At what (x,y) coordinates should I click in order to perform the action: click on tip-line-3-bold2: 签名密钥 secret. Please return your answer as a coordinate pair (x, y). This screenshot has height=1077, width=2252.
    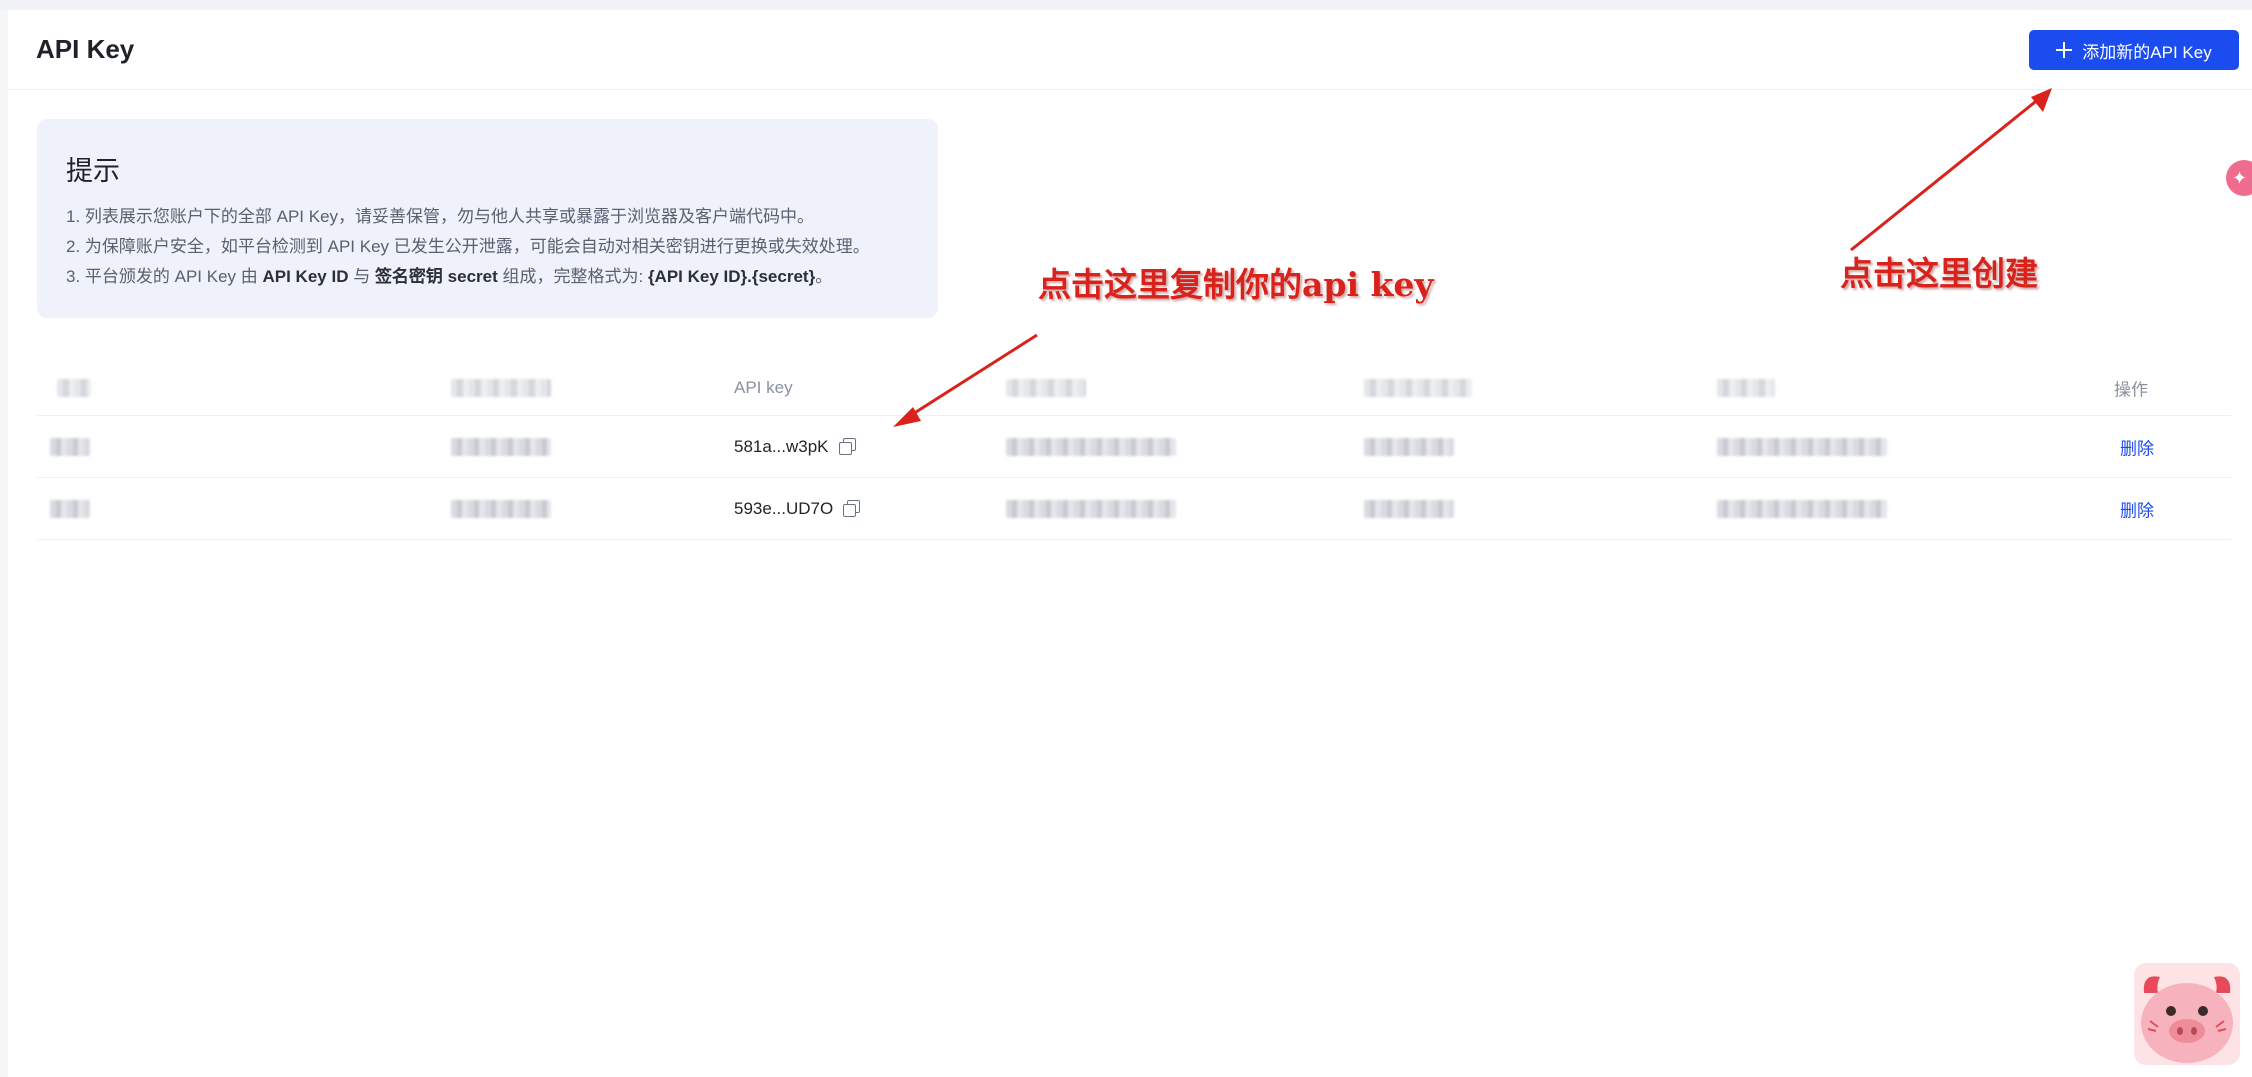
    Looking at the image, I should click on (436, 276).